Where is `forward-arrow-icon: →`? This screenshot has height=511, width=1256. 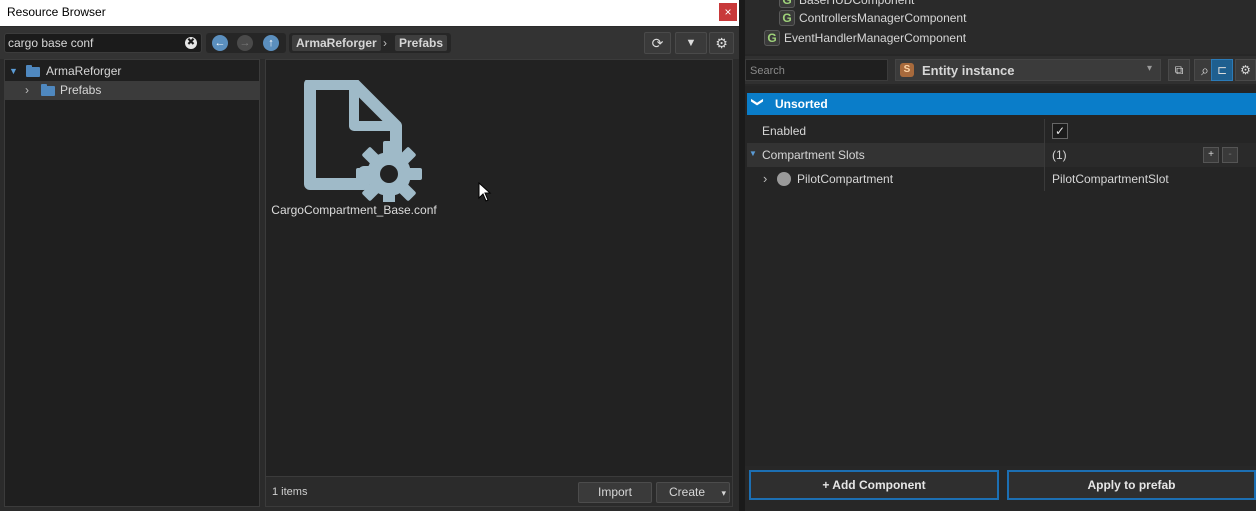 forward-arrow-icon: → is located at coordinates (245, 43).